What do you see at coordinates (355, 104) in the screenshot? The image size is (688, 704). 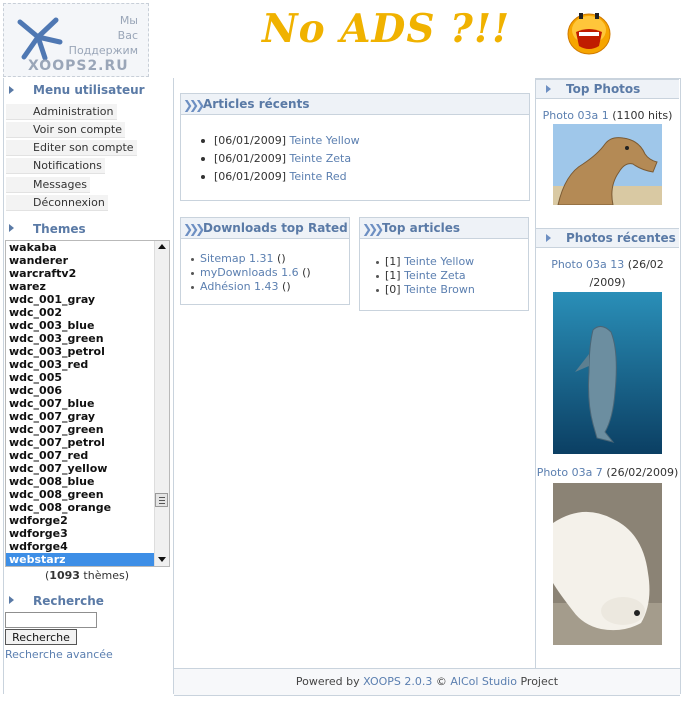 I see `panel-header: ❯❯❯ Articles récents` at bounding box center [355, 104].